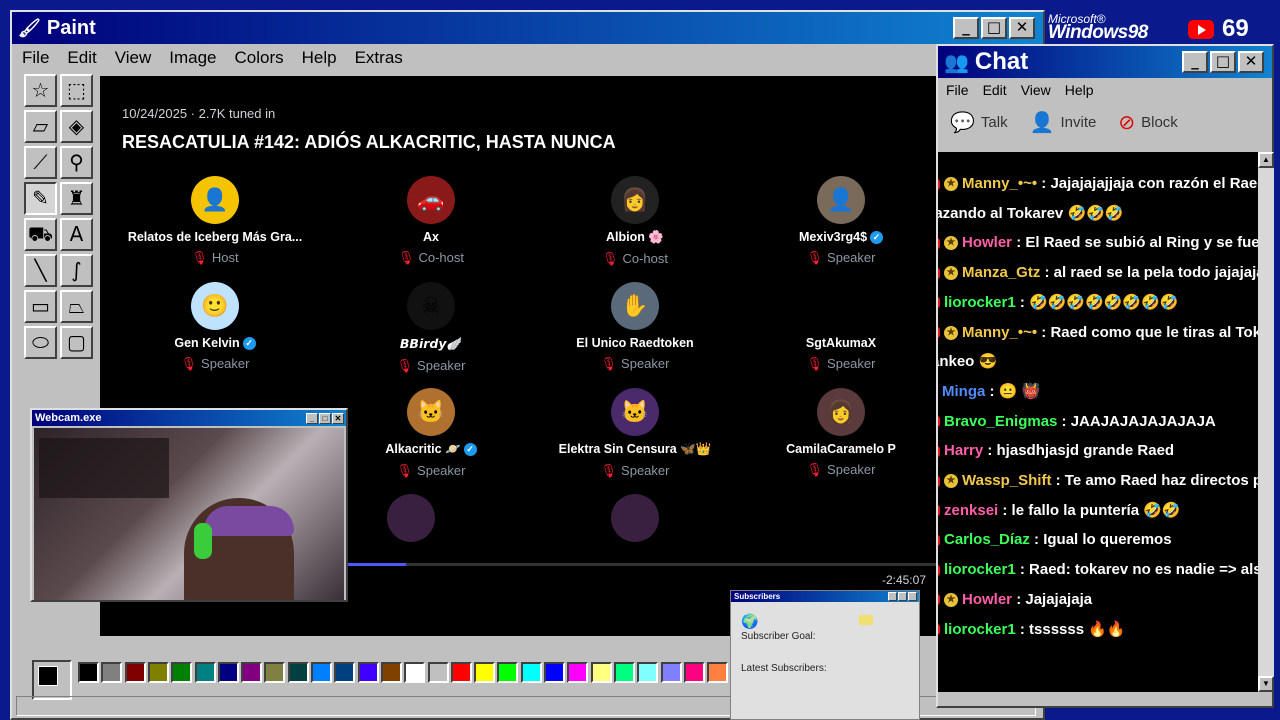  I want to click on maximize-button: □, so click(994, 28).